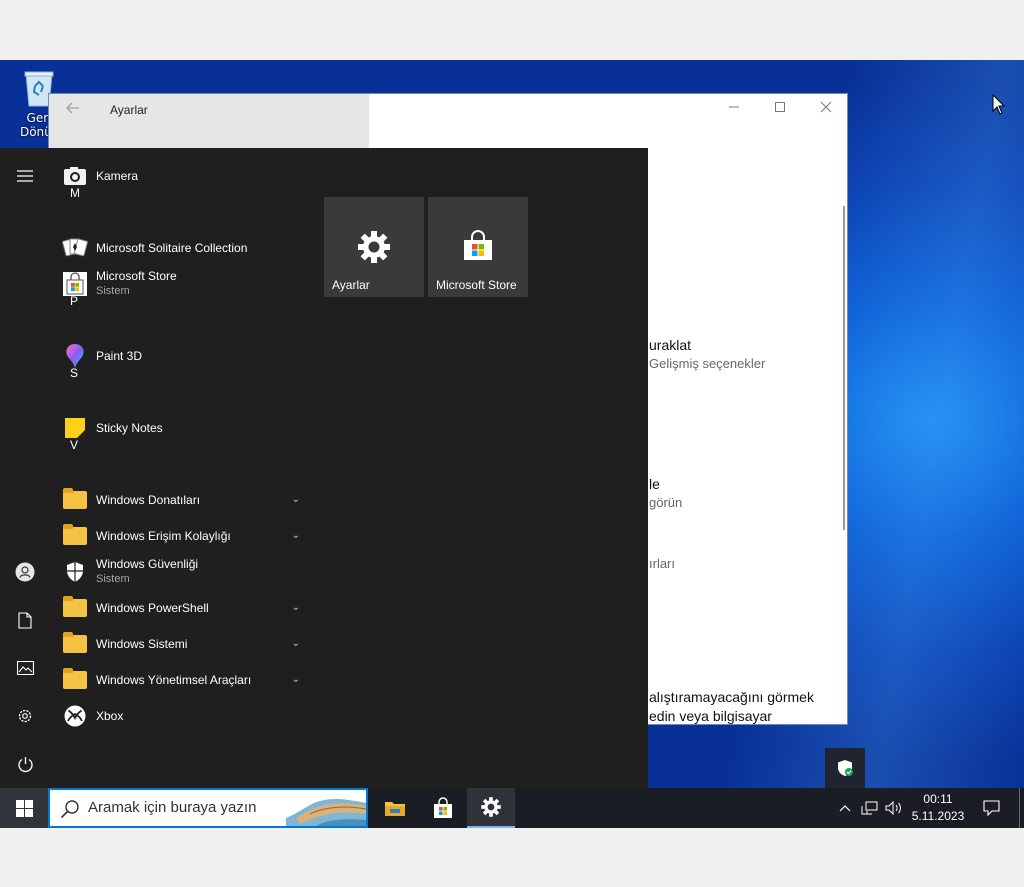 The width and height of the screenshot is (1024, 887). I want to click on mouse-cursor-icon, so click(999, 106).